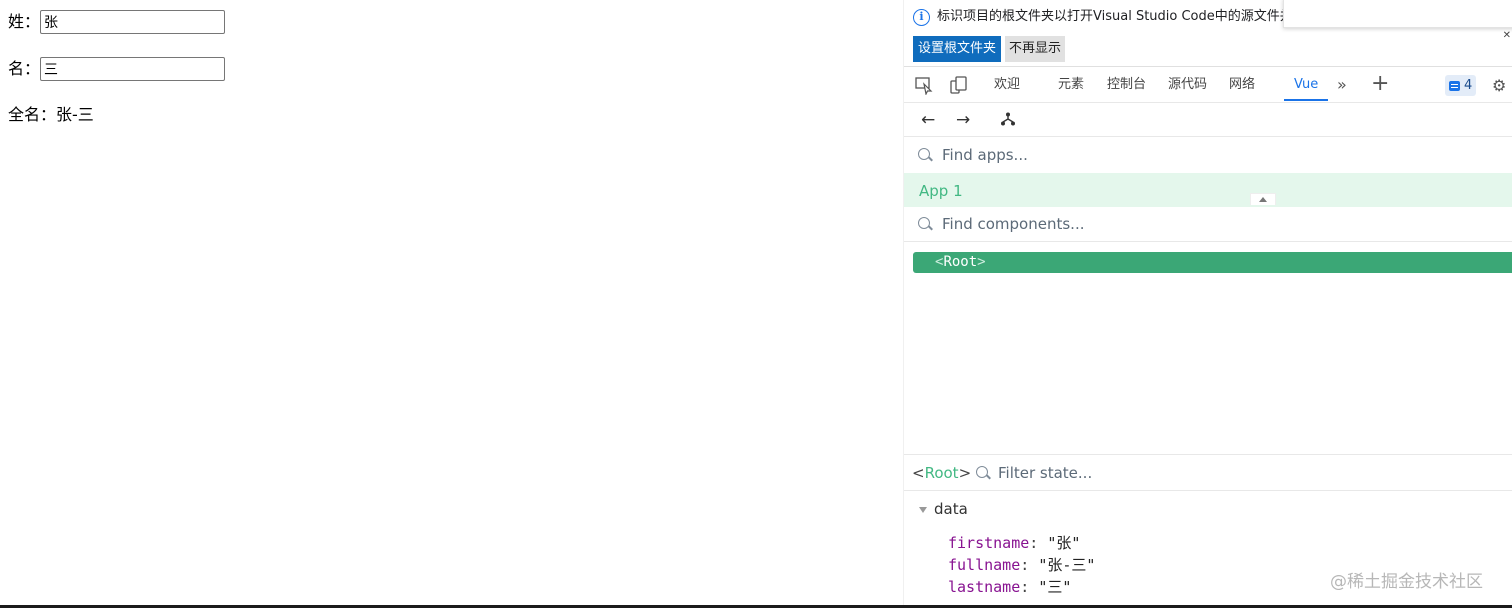  What do you see at coordinates (24, 21) in the screenshot?
I see `lastname-label: 姓：` at bounding box center [24, 21].